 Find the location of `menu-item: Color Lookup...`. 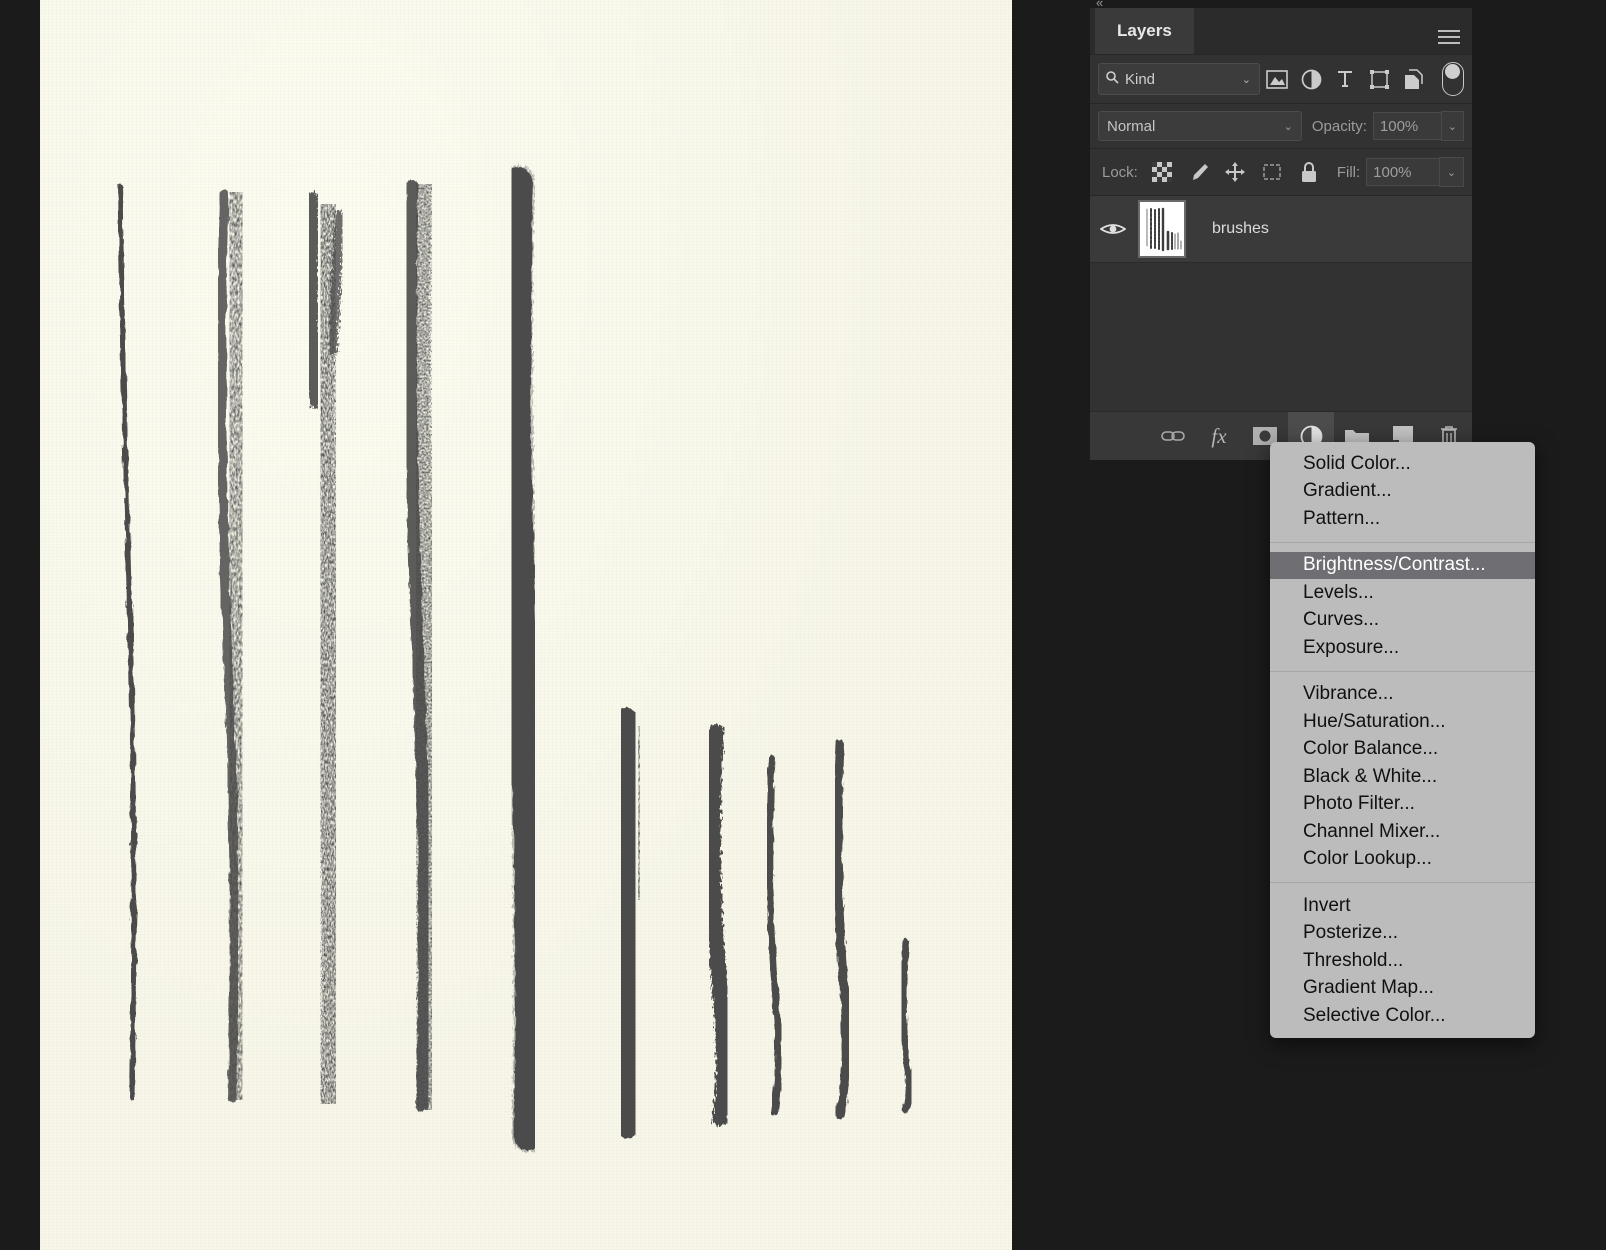

menu-item: Color Lookup... is located at coordinates (1402, 860).